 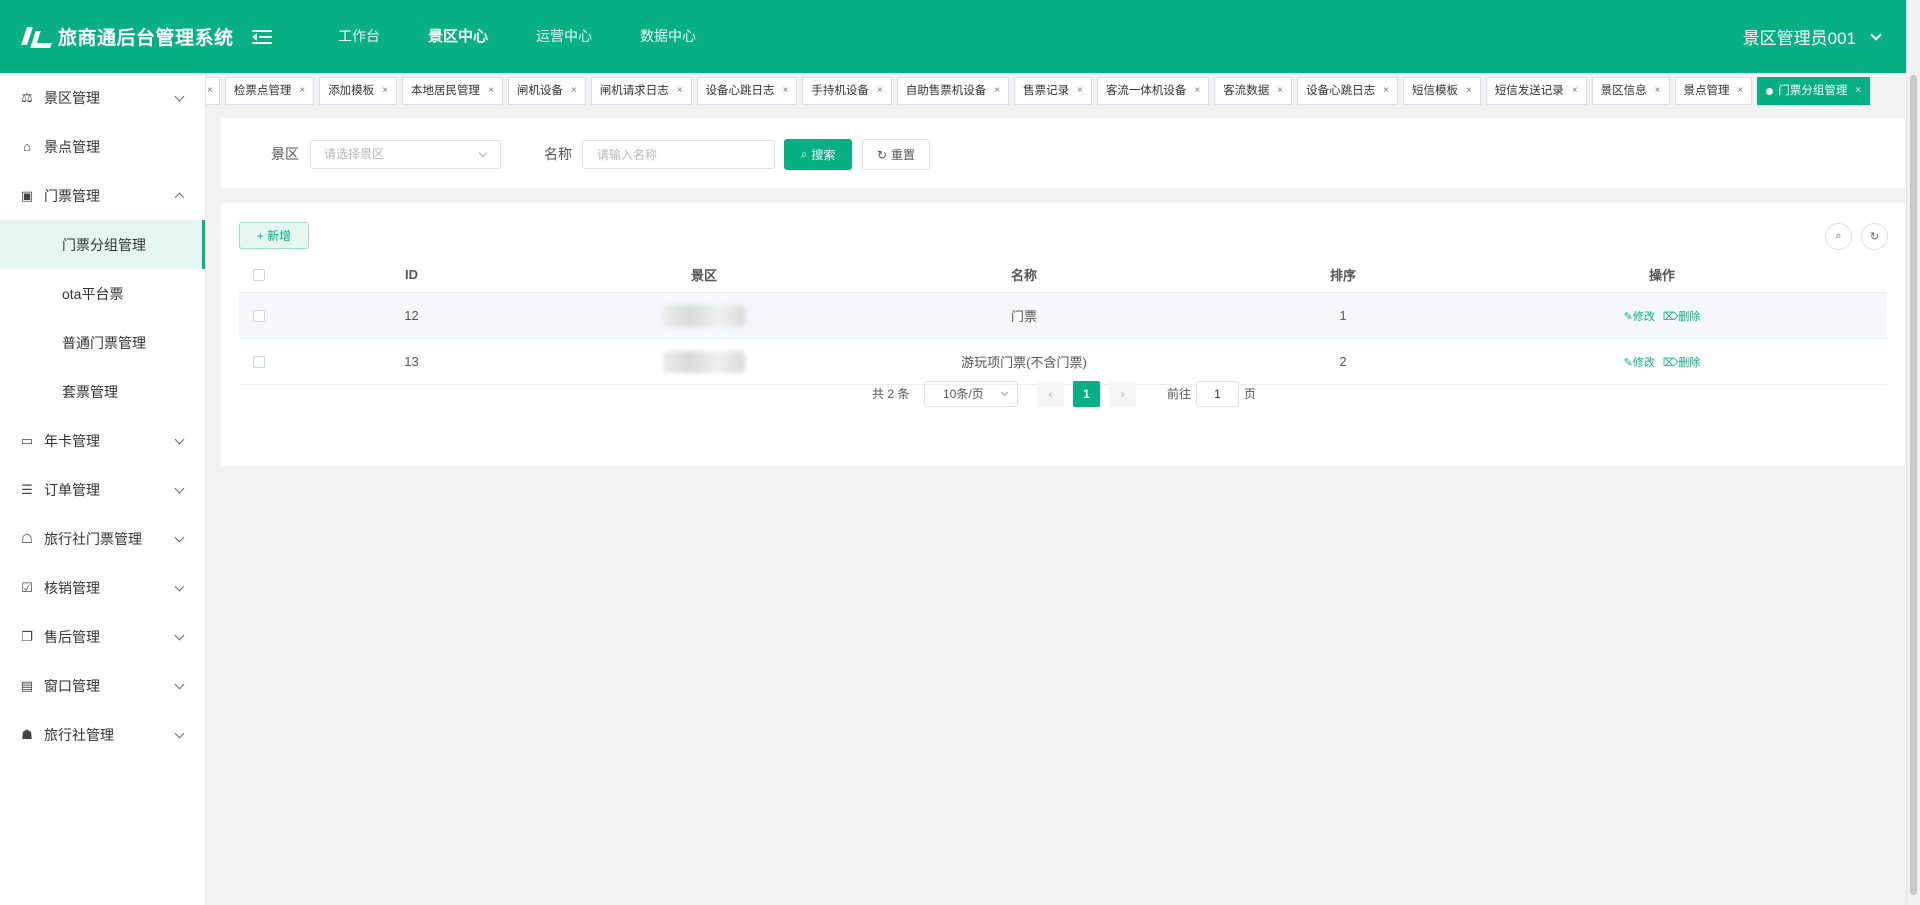 What do you see at coordinates (1341, 91) in the screenshot?
I see `tab-label: 设备心跳日志` at bounding box center [1341, 91].